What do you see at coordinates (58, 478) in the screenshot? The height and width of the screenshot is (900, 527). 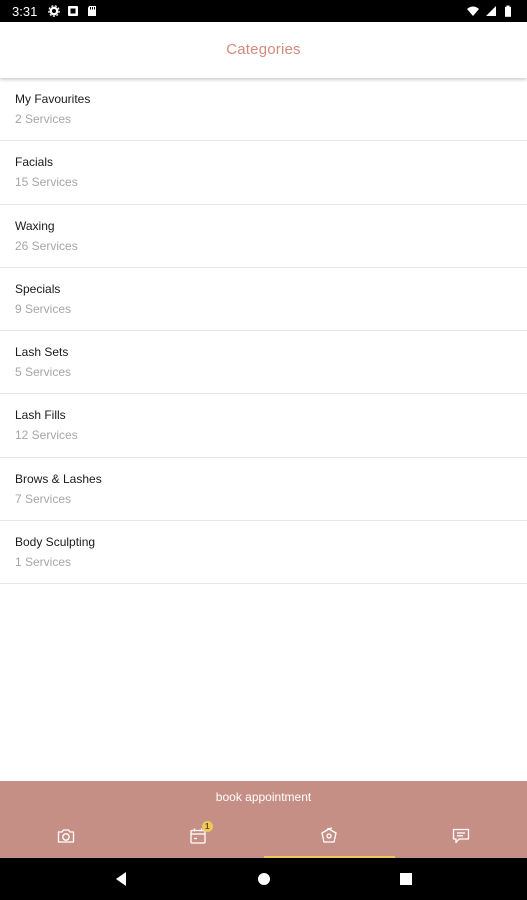 I see `category-name: Brows & Lashes` at bounding box center [58, 478].